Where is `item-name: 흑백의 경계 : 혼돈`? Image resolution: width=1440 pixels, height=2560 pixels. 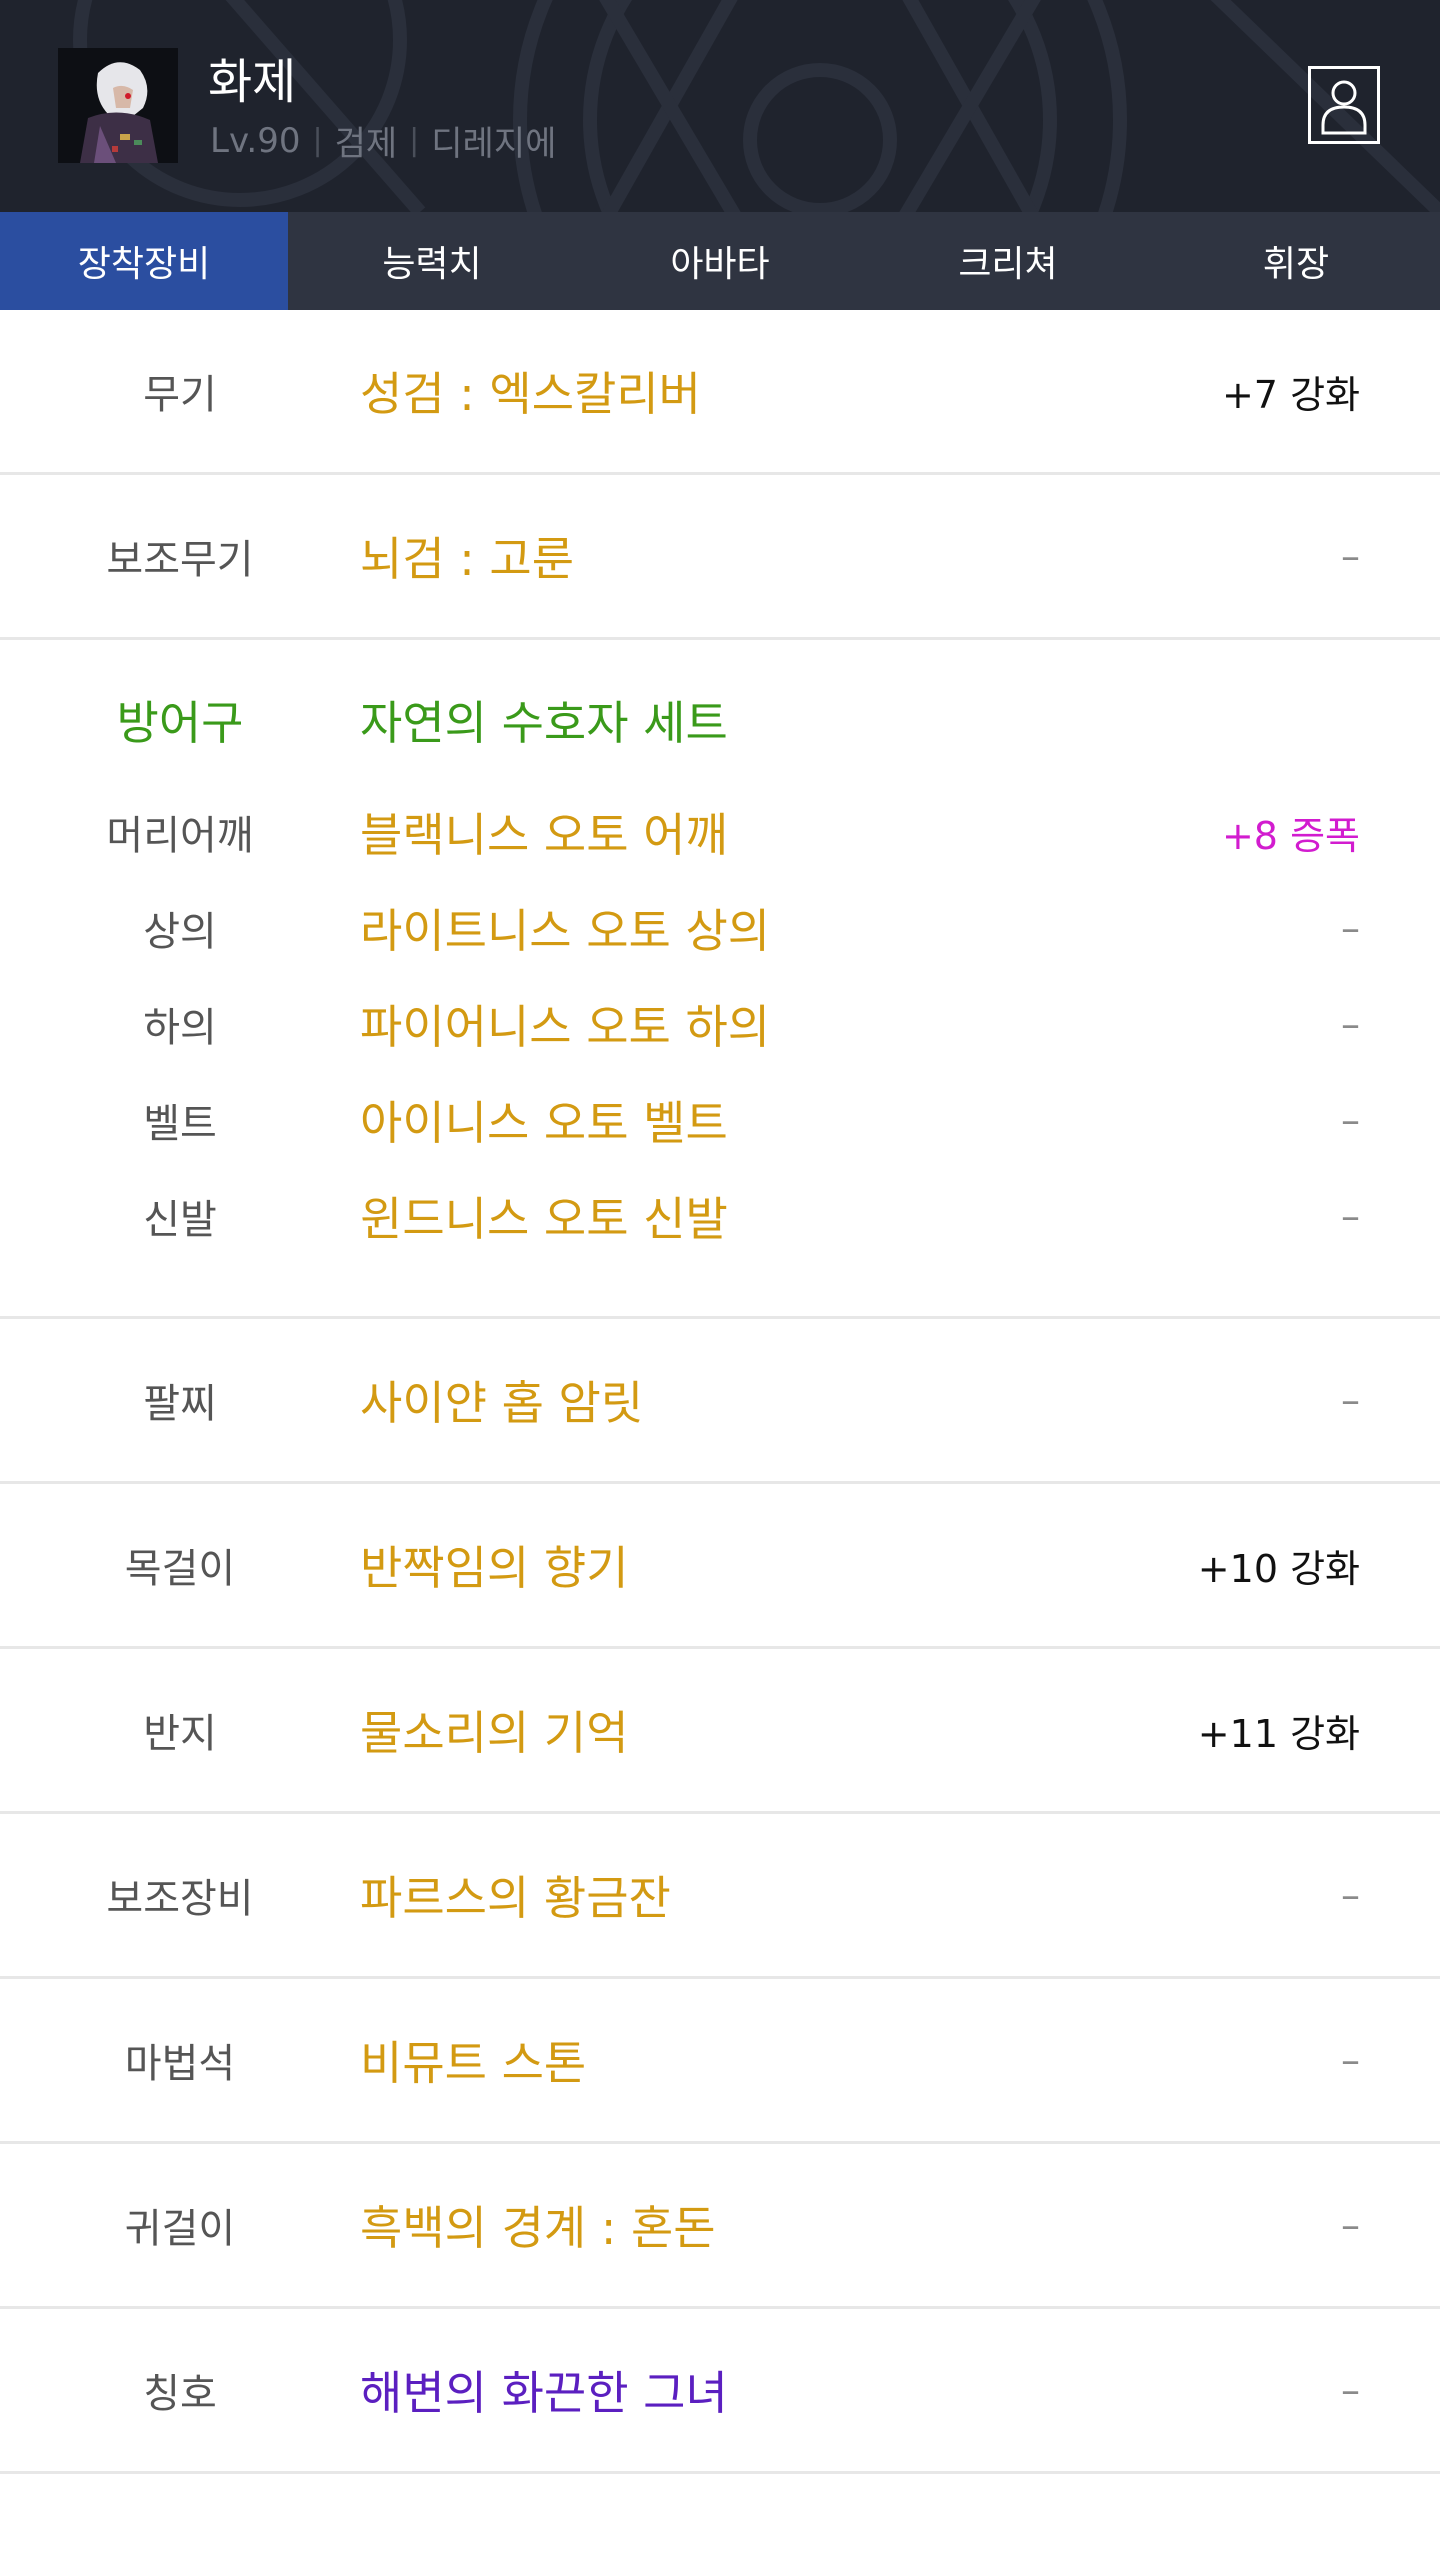
item-name: 흑백의 경계 : 혼돈 is located at coordinates (900, 2225).